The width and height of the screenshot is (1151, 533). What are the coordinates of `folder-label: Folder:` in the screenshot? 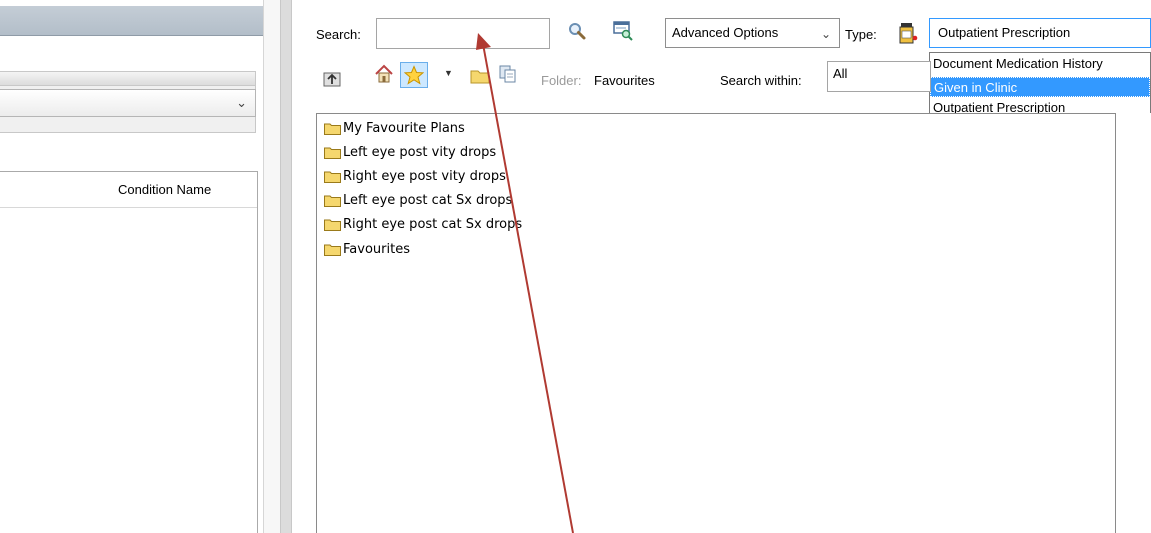 It's located at (561, 80).